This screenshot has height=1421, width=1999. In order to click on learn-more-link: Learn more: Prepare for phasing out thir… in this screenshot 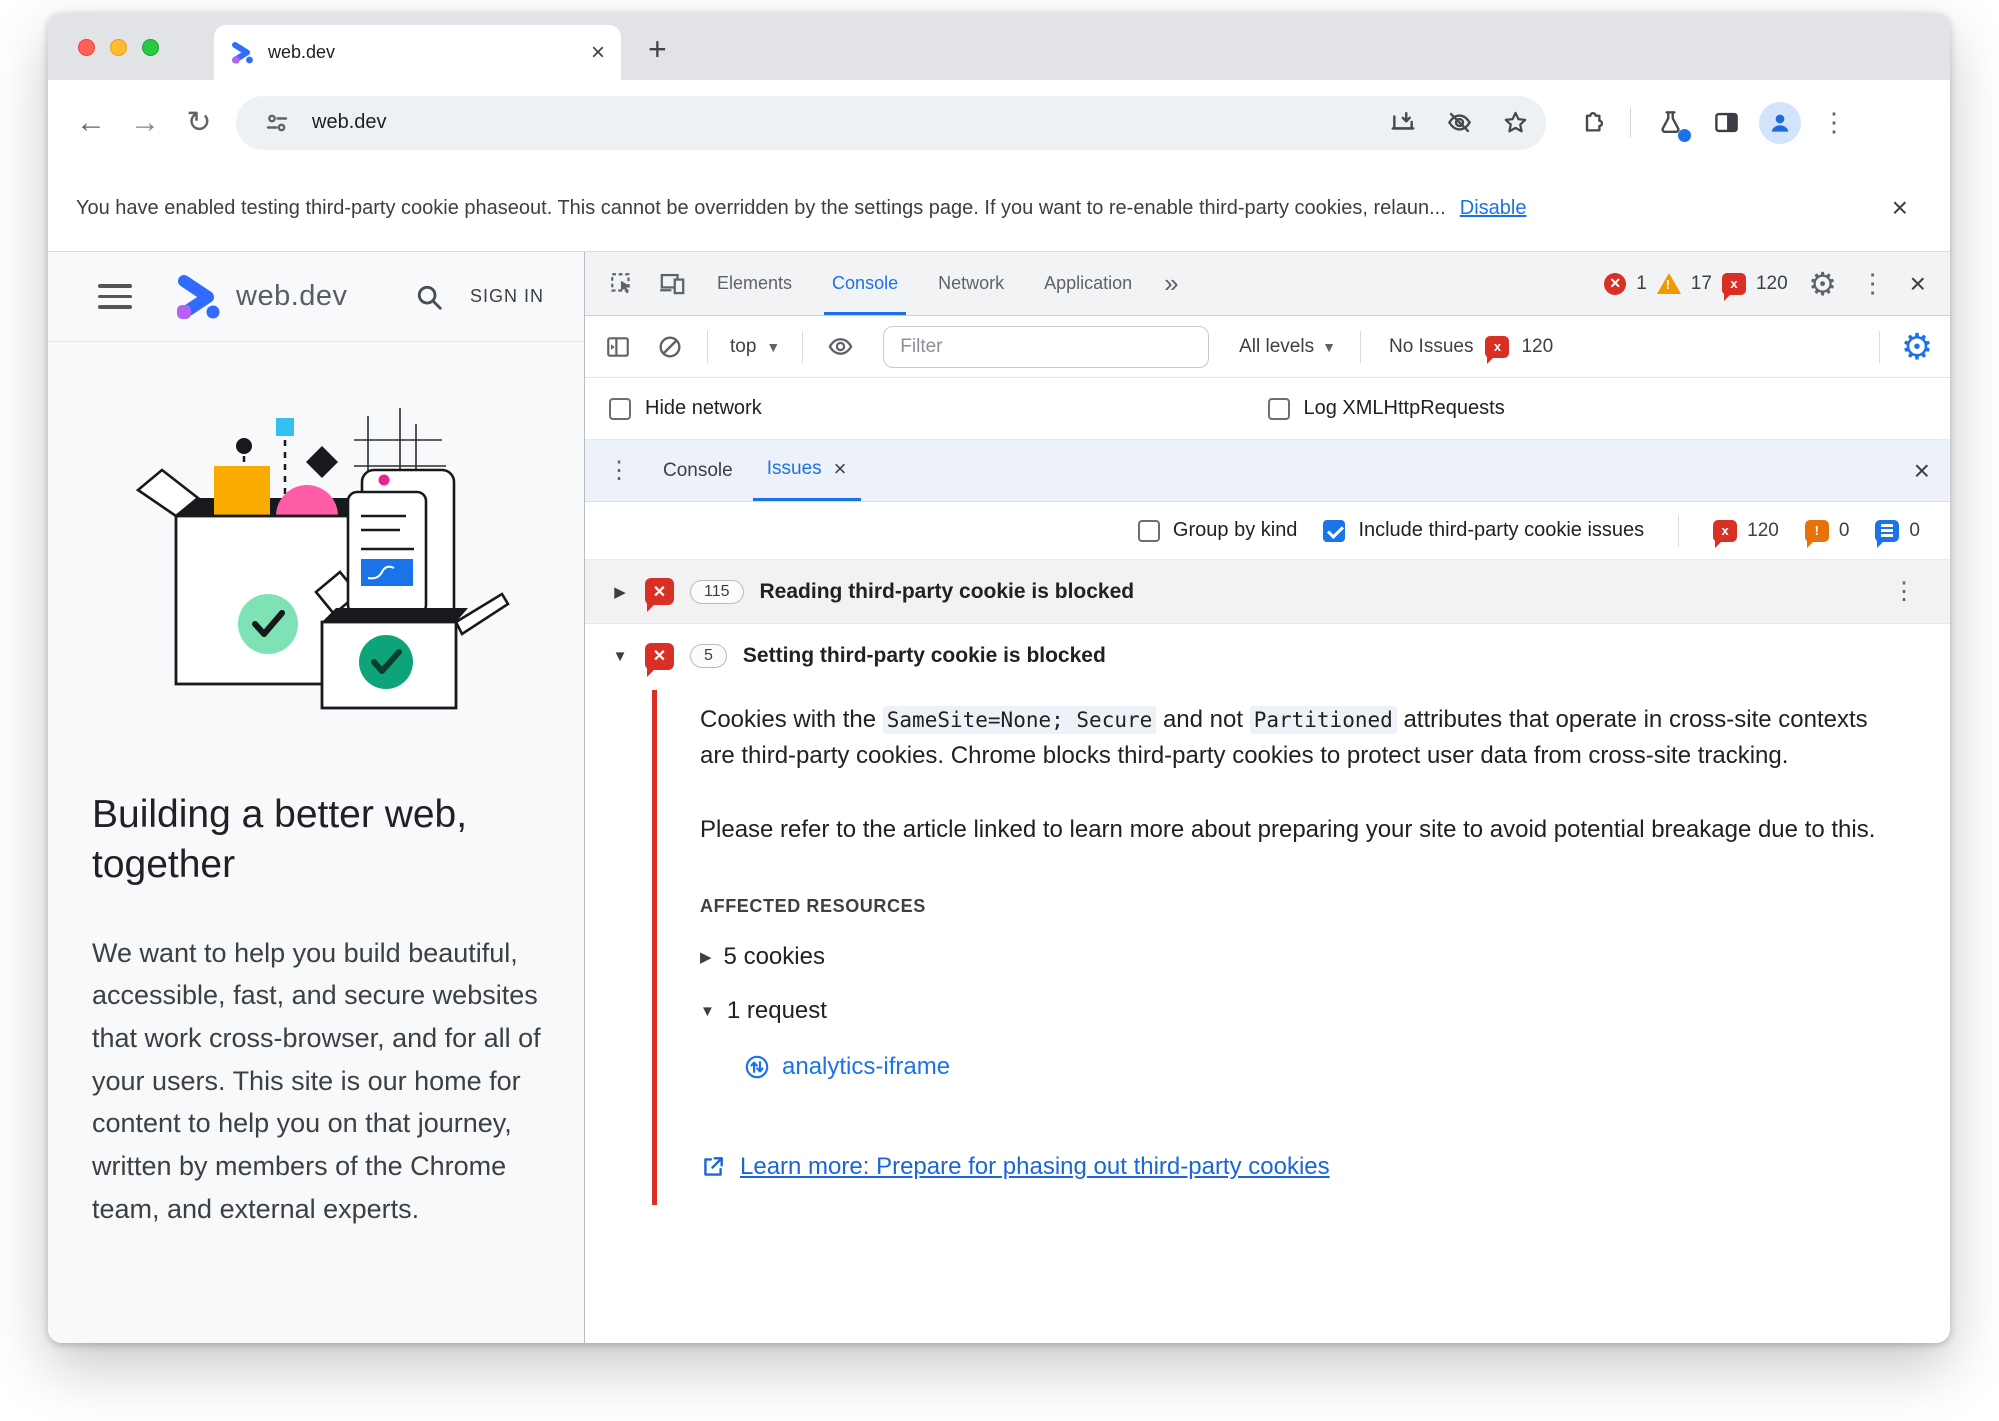, I will do `click(1295, 1167)`.